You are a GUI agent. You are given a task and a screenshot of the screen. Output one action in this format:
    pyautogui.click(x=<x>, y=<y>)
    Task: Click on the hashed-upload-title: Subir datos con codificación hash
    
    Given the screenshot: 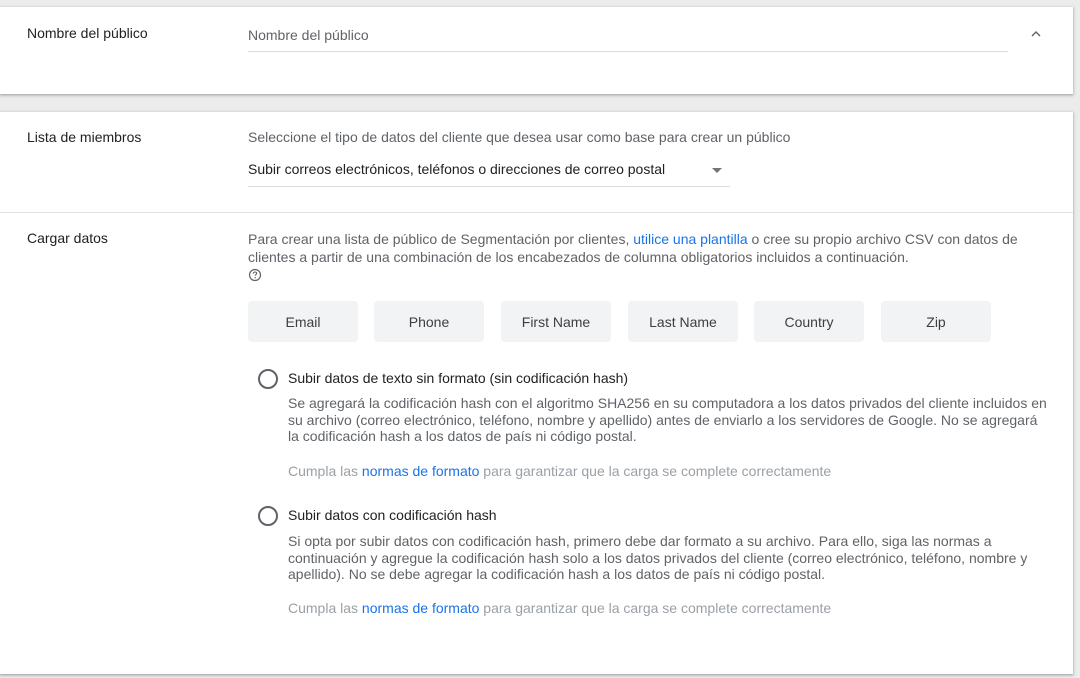 What is the action you would take?
    pyautogui.click(x=392, y=515)
    